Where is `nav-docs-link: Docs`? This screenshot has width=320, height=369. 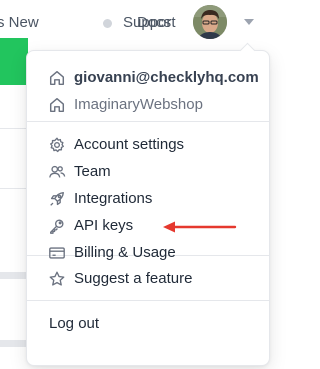
nav-docs-link: Docs is located at coordinates (154, 22).